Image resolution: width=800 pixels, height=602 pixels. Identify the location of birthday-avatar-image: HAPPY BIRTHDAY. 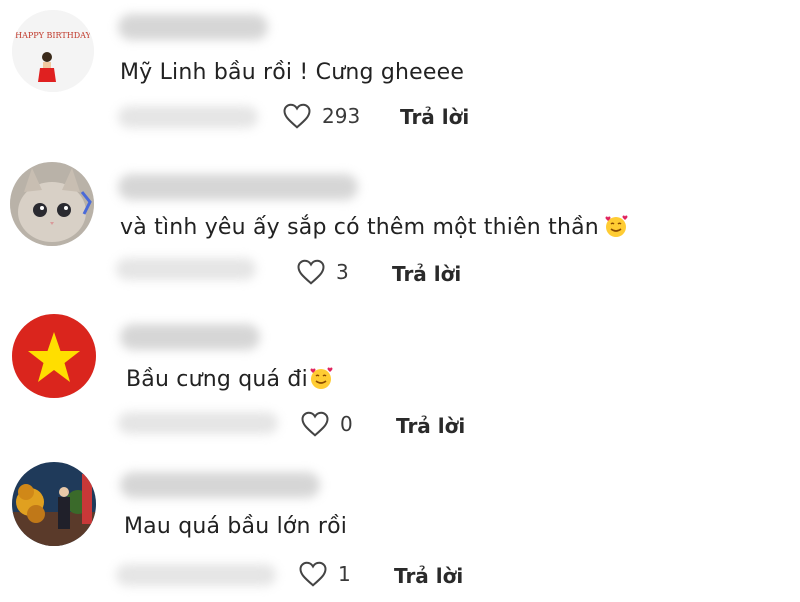
(53, 51).